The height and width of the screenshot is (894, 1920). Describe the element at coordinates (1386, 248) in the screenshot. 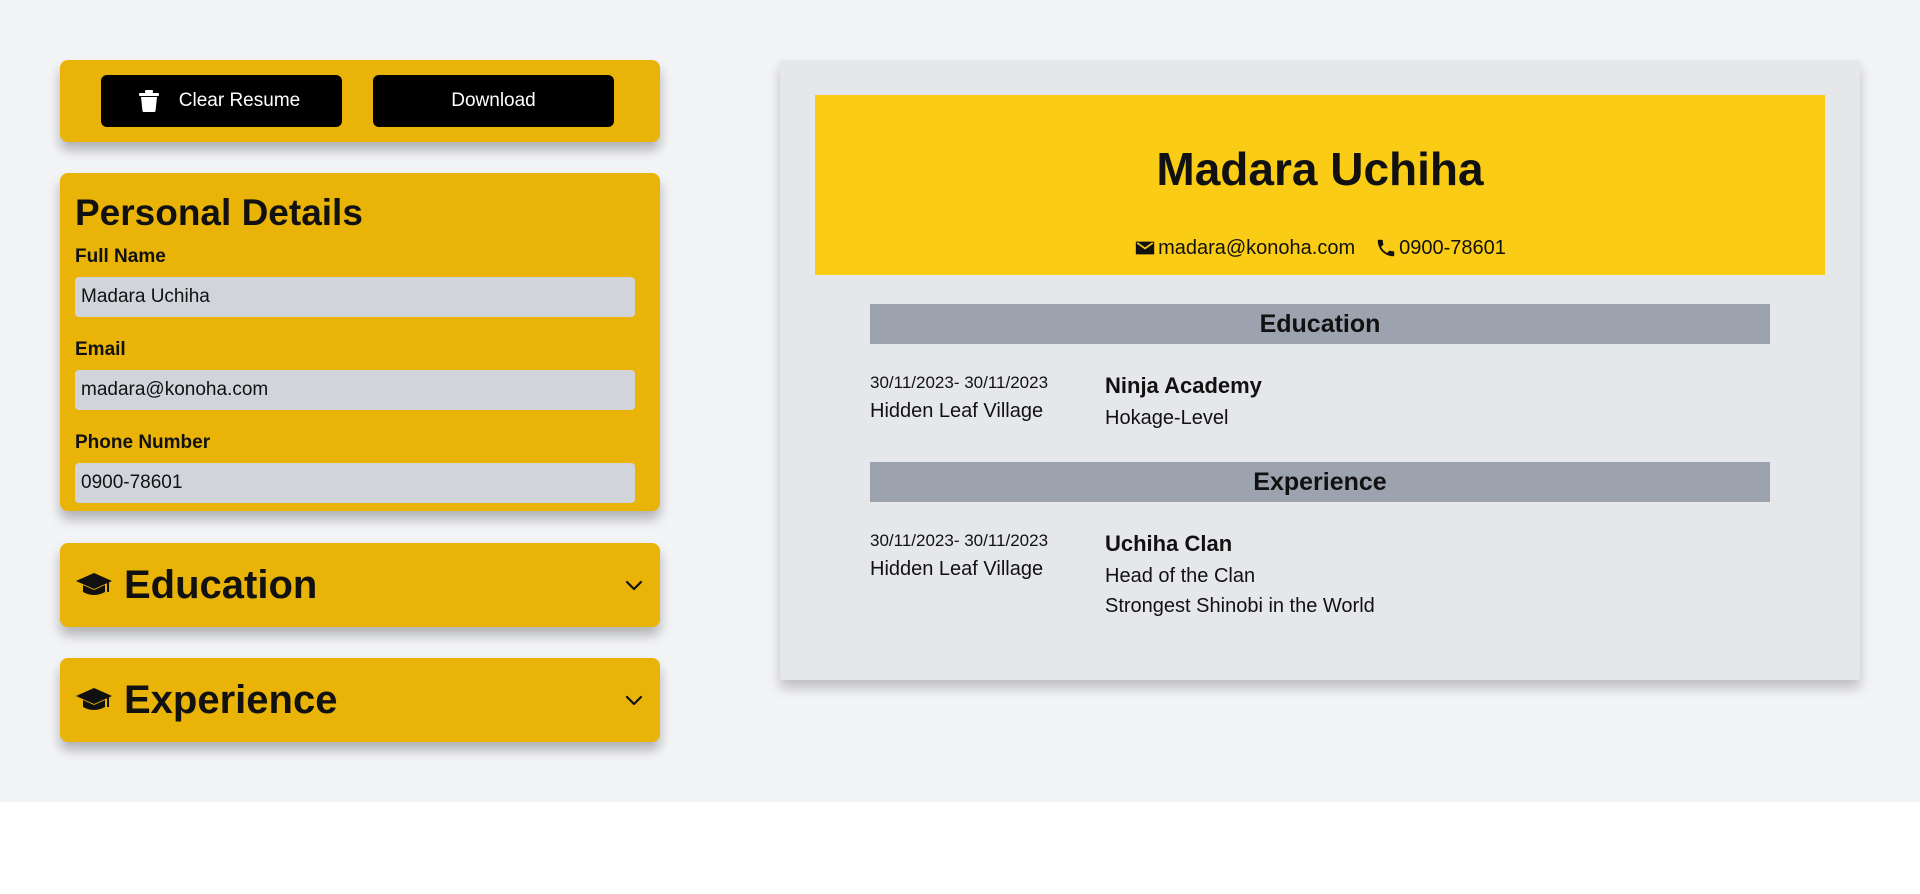

I see `phone-icon` at that location.